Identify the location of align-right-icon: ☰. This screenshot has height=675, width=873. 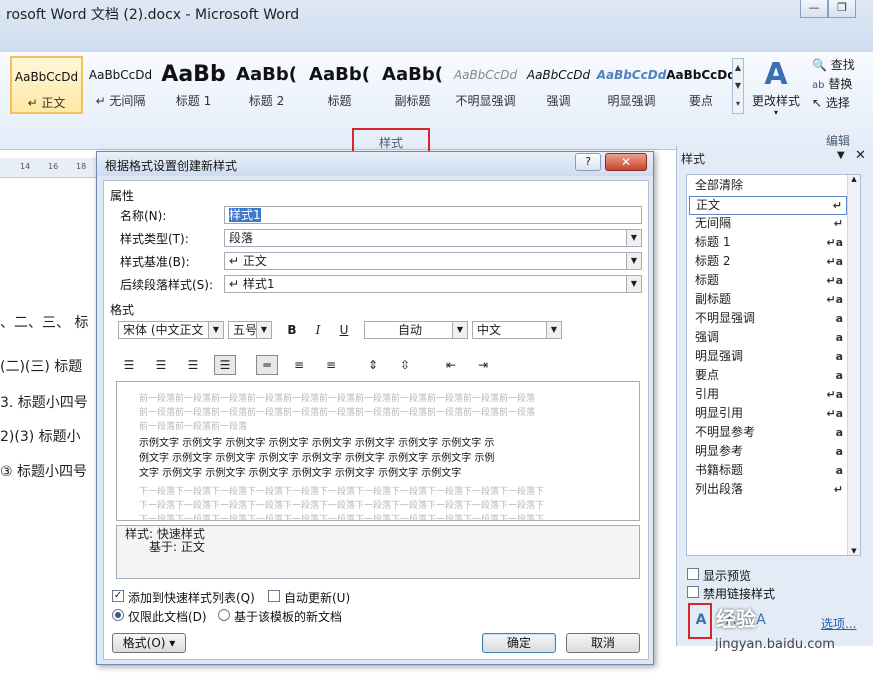
(193, 365).